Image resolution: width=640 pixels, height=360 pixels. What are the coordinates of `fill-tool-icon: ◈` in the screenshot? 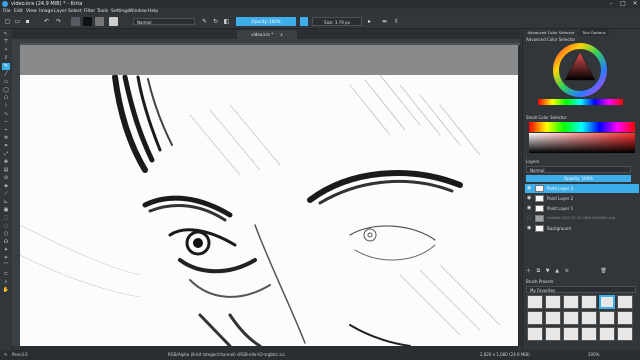 It's located at (6, 186).